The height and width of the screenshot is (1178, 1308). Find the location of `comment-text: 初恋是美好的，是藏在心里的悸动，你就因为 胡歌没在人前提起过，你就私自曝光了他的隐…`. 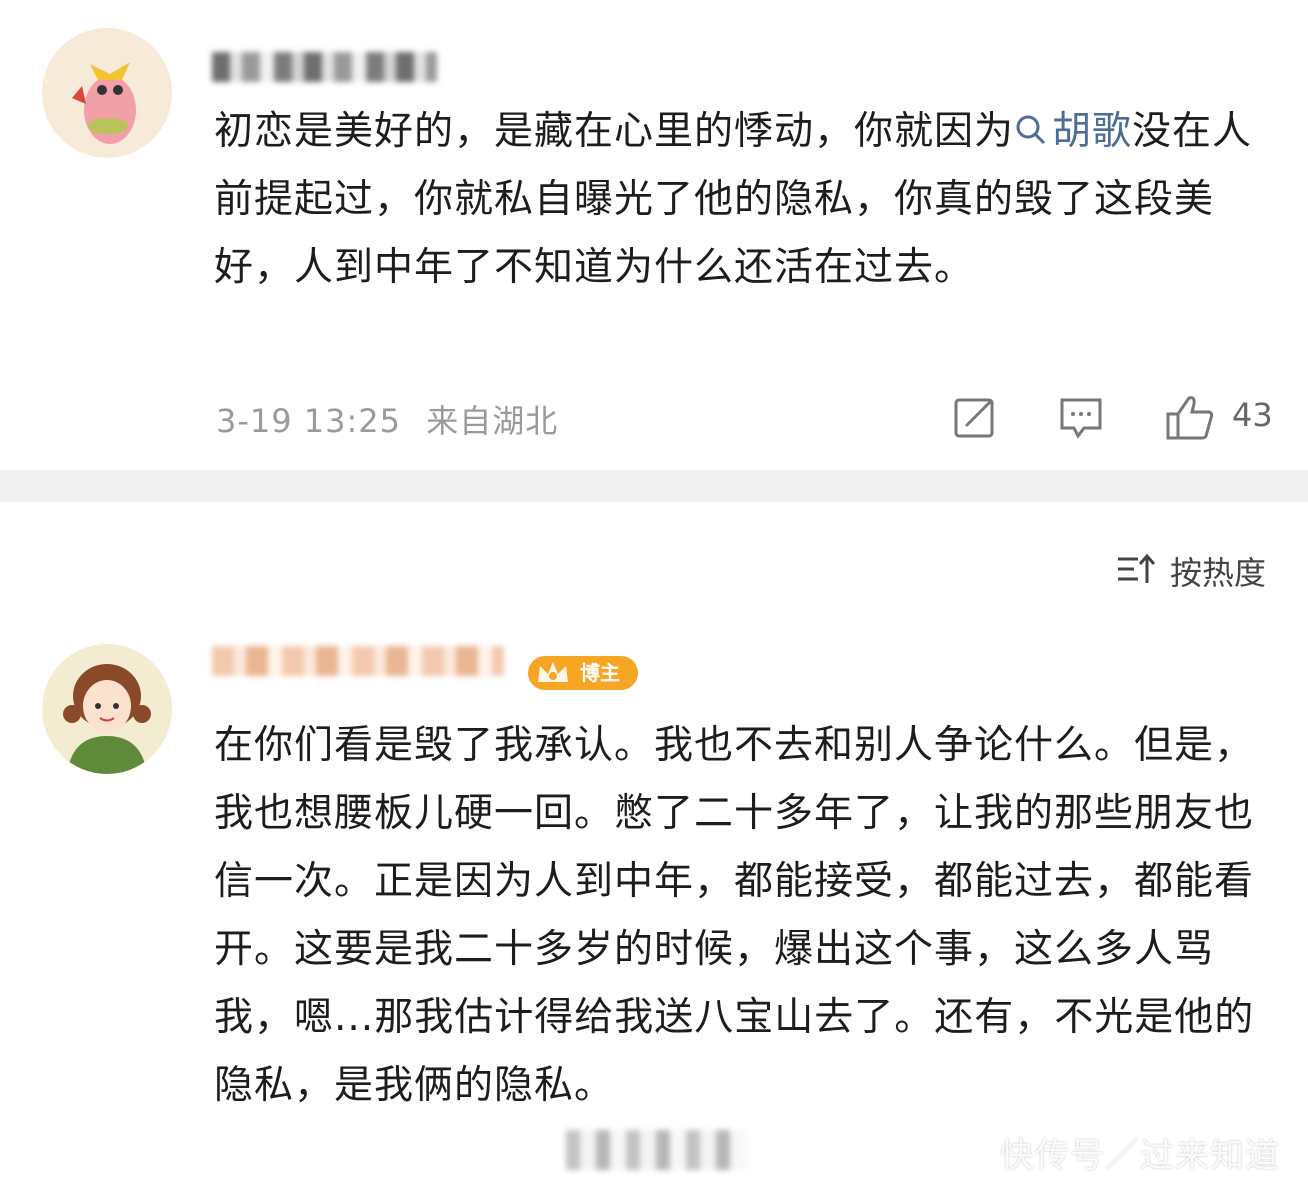

comment-text: 初恋是美好的，是藏在心里的悸动，你就因为 胡歌没在人前提起过，你就私自曝光了他的隐… is located at coordinates (744, 200).